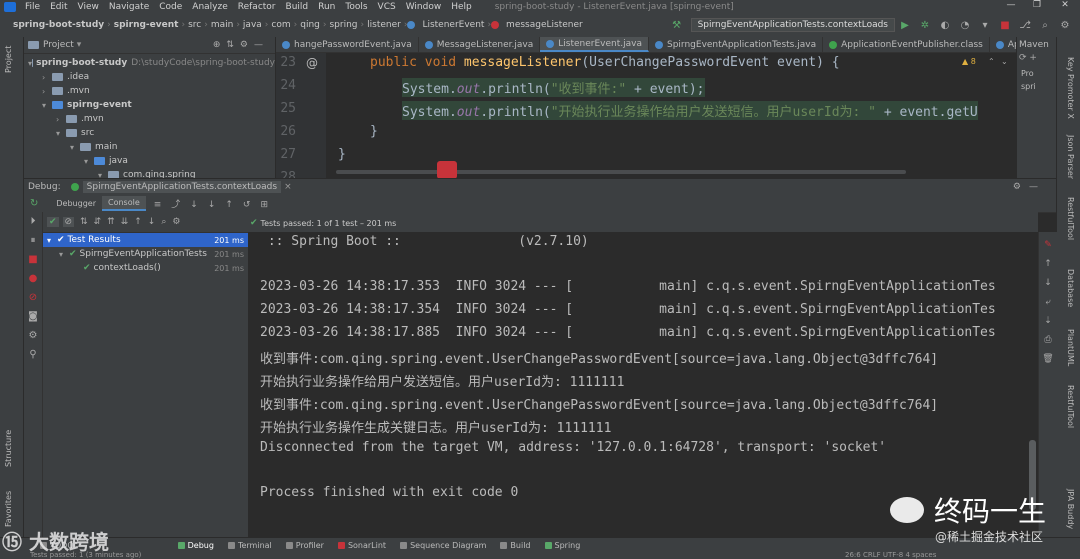 The image size is (1080, 559). Describe the element at coordinates (1070, 88) in the screenshot. I see `key-promoter-tool-button: Key Promoter X` at that location.